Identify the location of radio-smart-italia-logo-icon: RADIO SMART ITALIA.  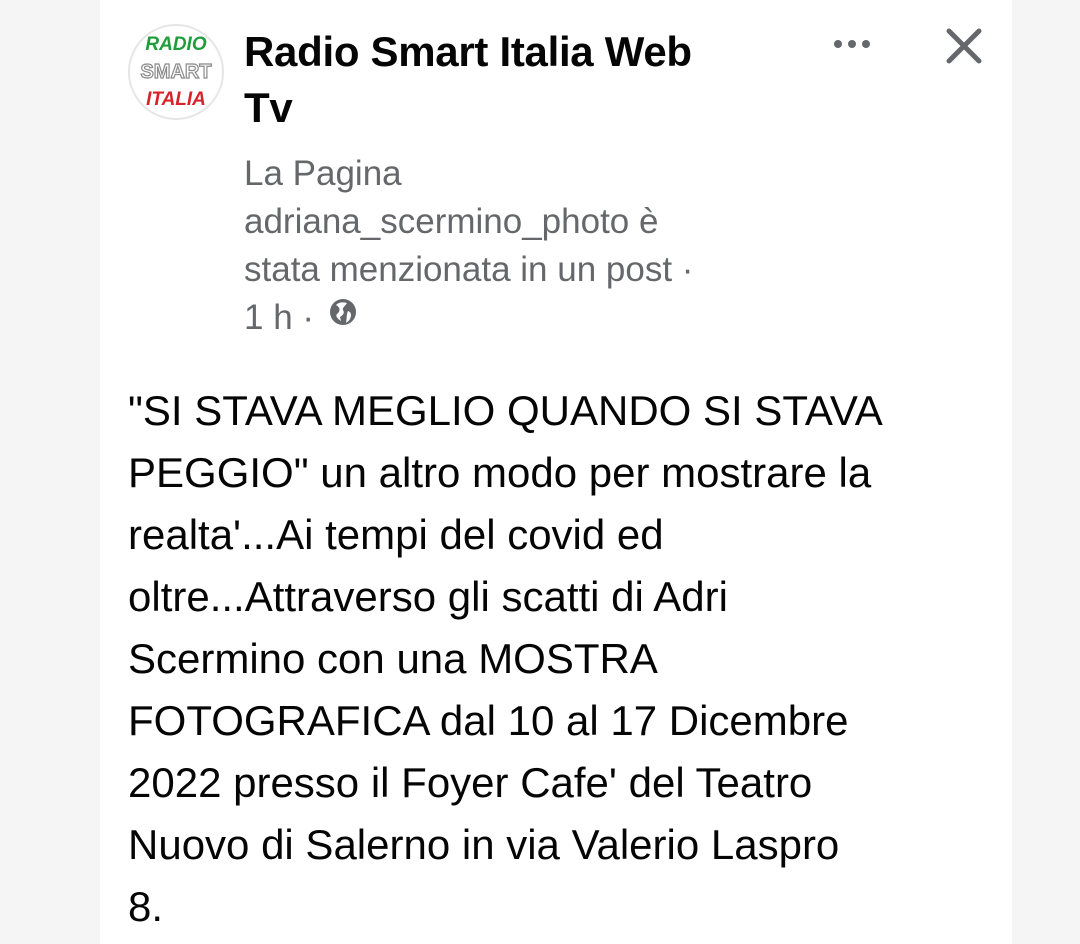
(176, 72).